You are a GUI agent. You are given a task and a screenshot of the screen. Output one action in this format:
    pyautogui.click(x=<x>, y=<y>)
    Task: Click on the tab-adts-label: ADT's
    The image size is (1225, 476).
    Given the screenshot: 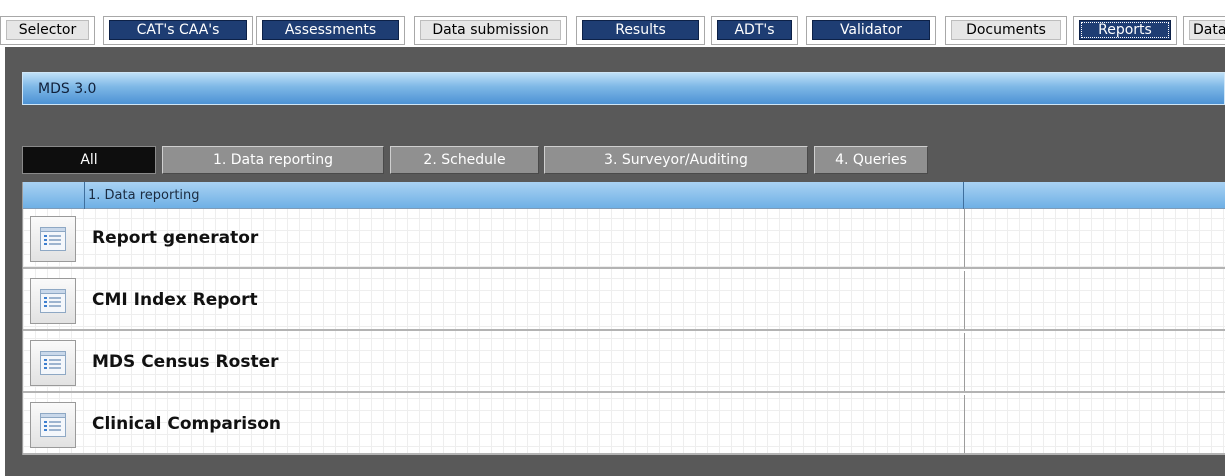 What is the action you would take?
    pyautogui.click(x=754, y=30)
    